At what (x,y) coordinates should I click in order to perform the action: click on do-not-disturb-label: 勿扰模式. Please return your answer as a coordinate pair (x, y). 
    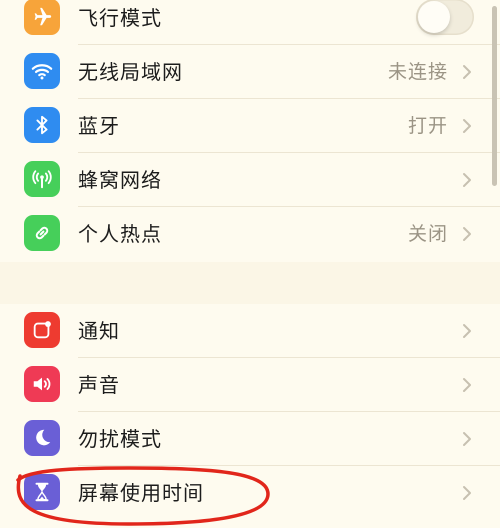
    Looking at the image, I should click on (120, 439).